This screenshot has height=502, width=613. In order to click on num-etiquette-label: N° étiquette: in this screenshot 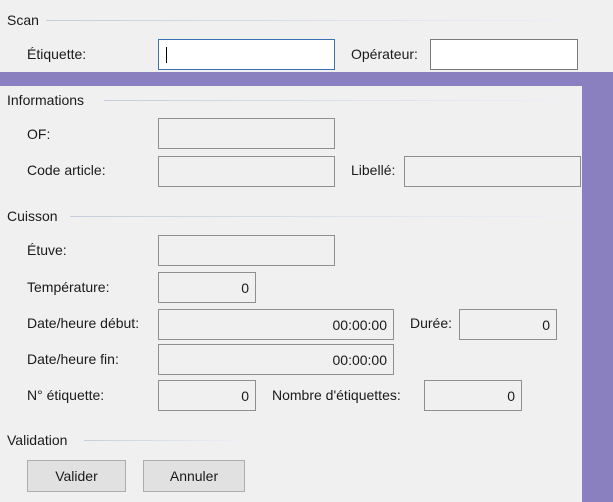, I will do `click(66, 395)`.